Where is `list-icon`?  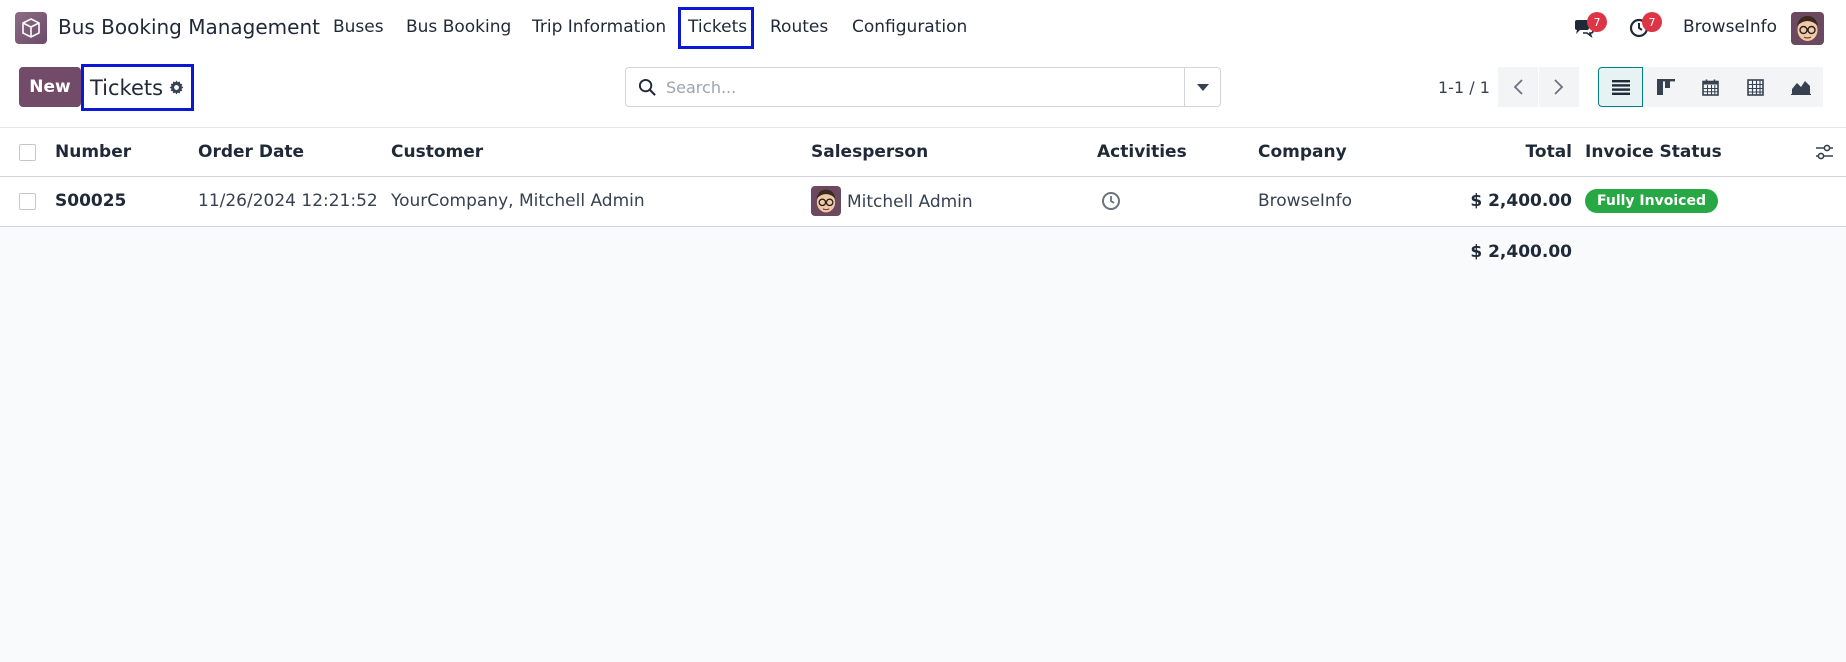
list-icon is located at coordinates (1620, 87).